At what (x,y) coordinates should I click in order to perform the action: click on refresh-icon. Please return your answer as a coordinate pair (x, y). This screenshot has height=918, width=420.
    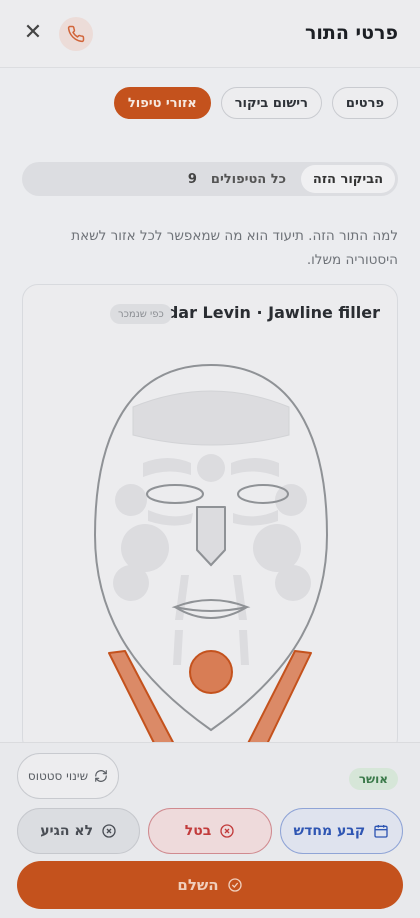
    Looking at the image, I should click on (101, 776).